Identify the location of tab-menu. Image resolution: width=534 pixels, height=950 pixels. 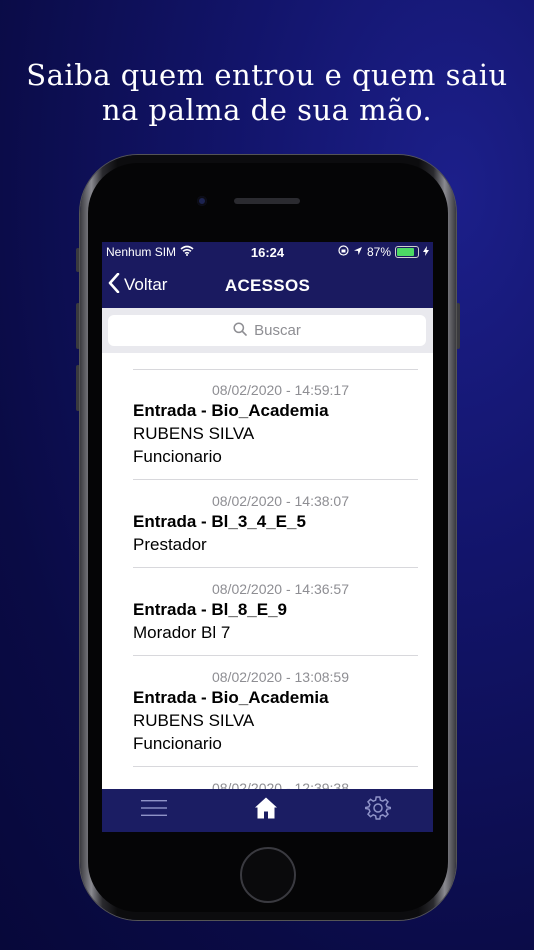
(154, 810).